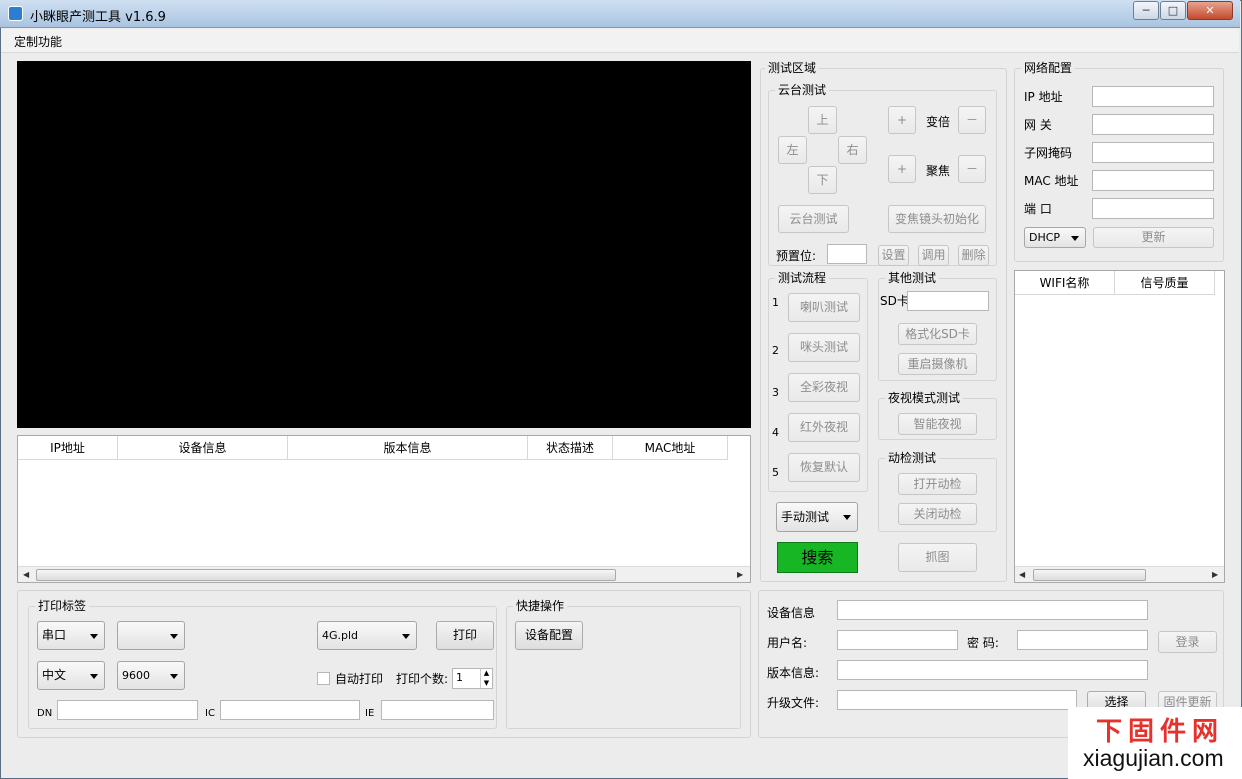  Describe the element at coordinates (486, 683) in the screenshot. I see `spin-down-icon: ▼` at that location.